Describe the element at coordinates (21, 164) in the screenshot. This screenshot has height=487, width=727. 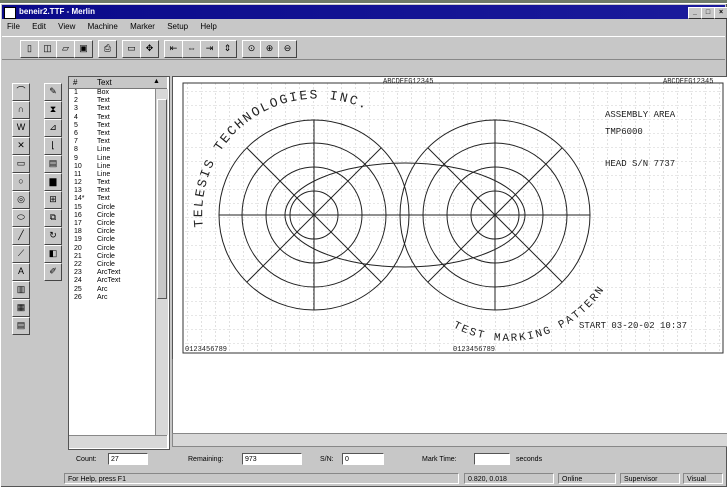
I see `rectangle-tool-icon: ▭` at that location.